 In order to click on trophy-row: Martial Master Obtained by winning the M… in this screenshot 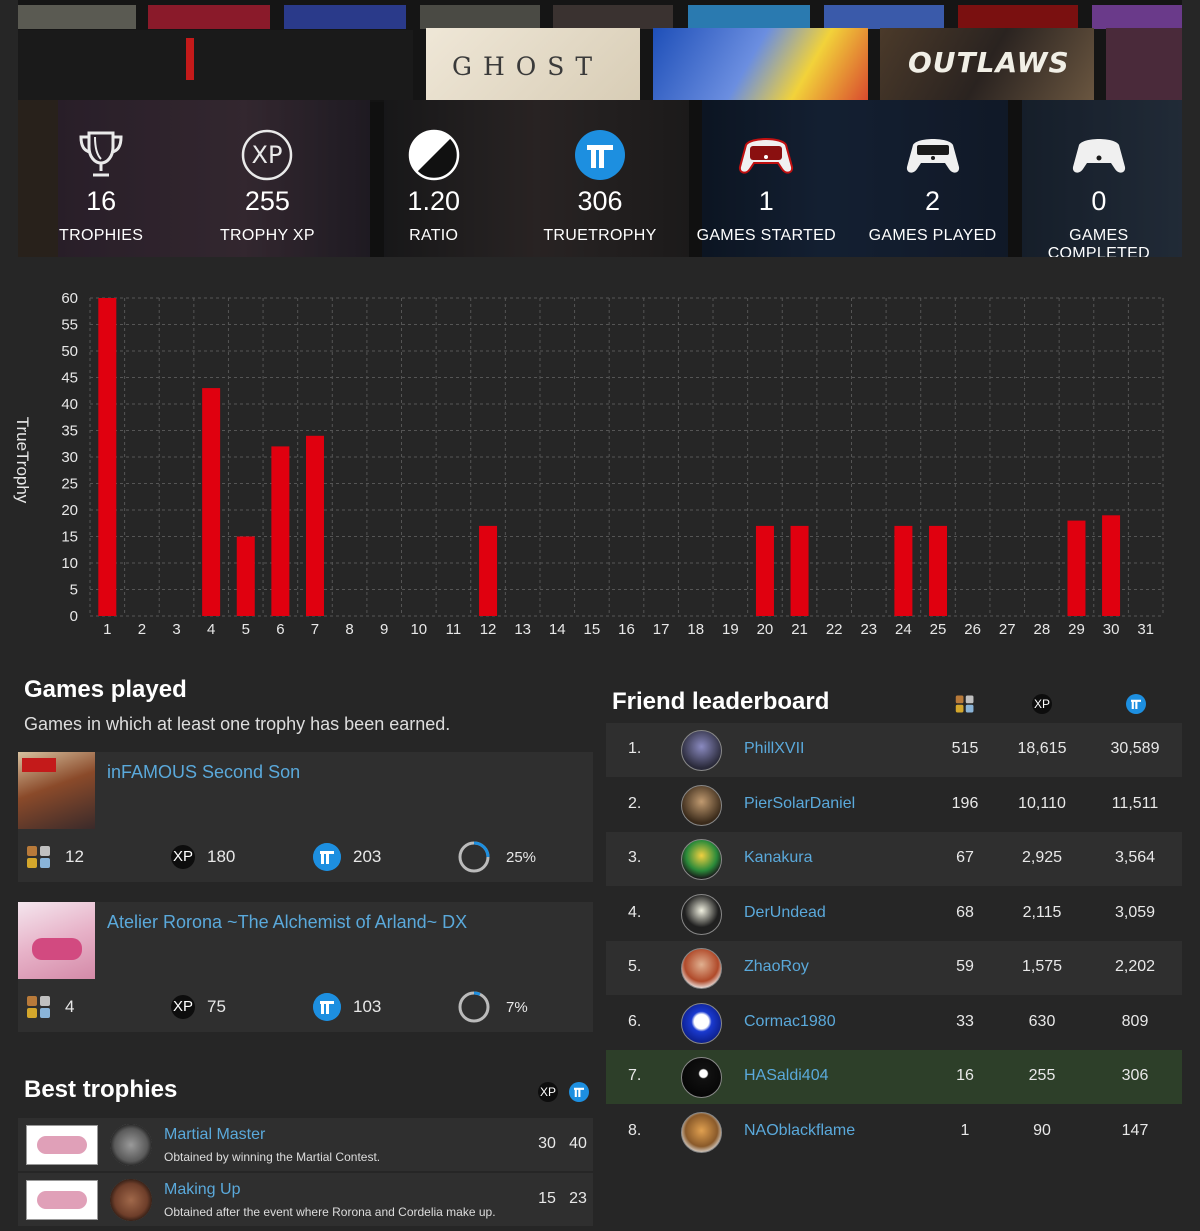, I will do `click(305, 1144)`.